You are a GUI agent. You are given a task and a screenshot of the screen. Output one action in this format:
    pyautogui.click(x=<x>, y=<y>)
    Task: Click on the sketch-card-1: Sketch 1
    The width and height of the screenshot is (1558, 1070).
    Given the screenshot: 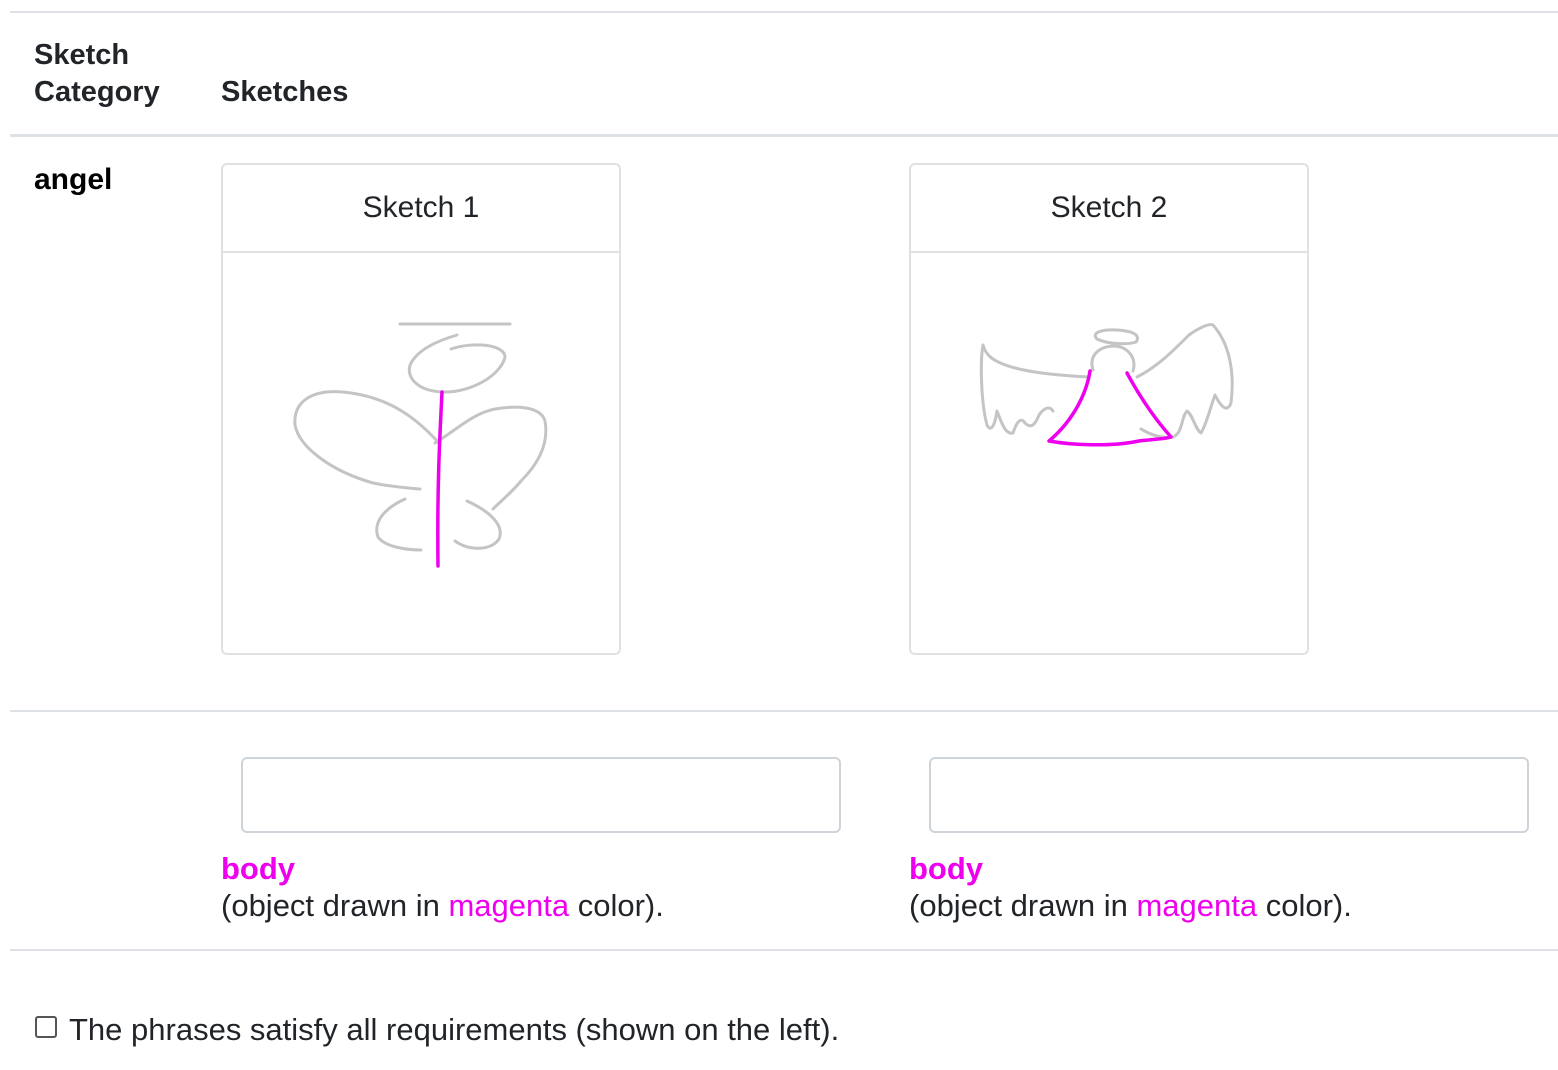 What is the action you would take?
    pyautogui.click(x=421, y=409)
    